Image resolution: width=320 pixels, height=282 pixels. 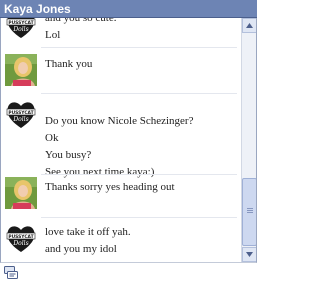 I want to click on message-line: Thank you, so click(x=69, y=64).